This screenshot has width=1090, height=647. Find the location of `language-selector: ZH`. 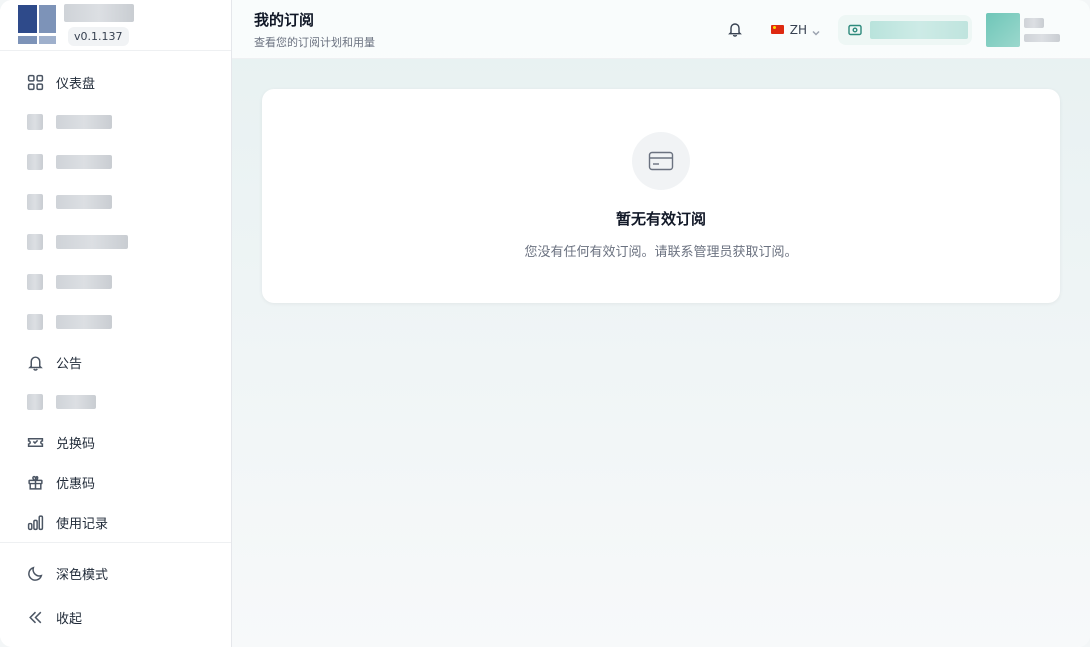

language-selector: ZH is located at coordinates (795, 29).